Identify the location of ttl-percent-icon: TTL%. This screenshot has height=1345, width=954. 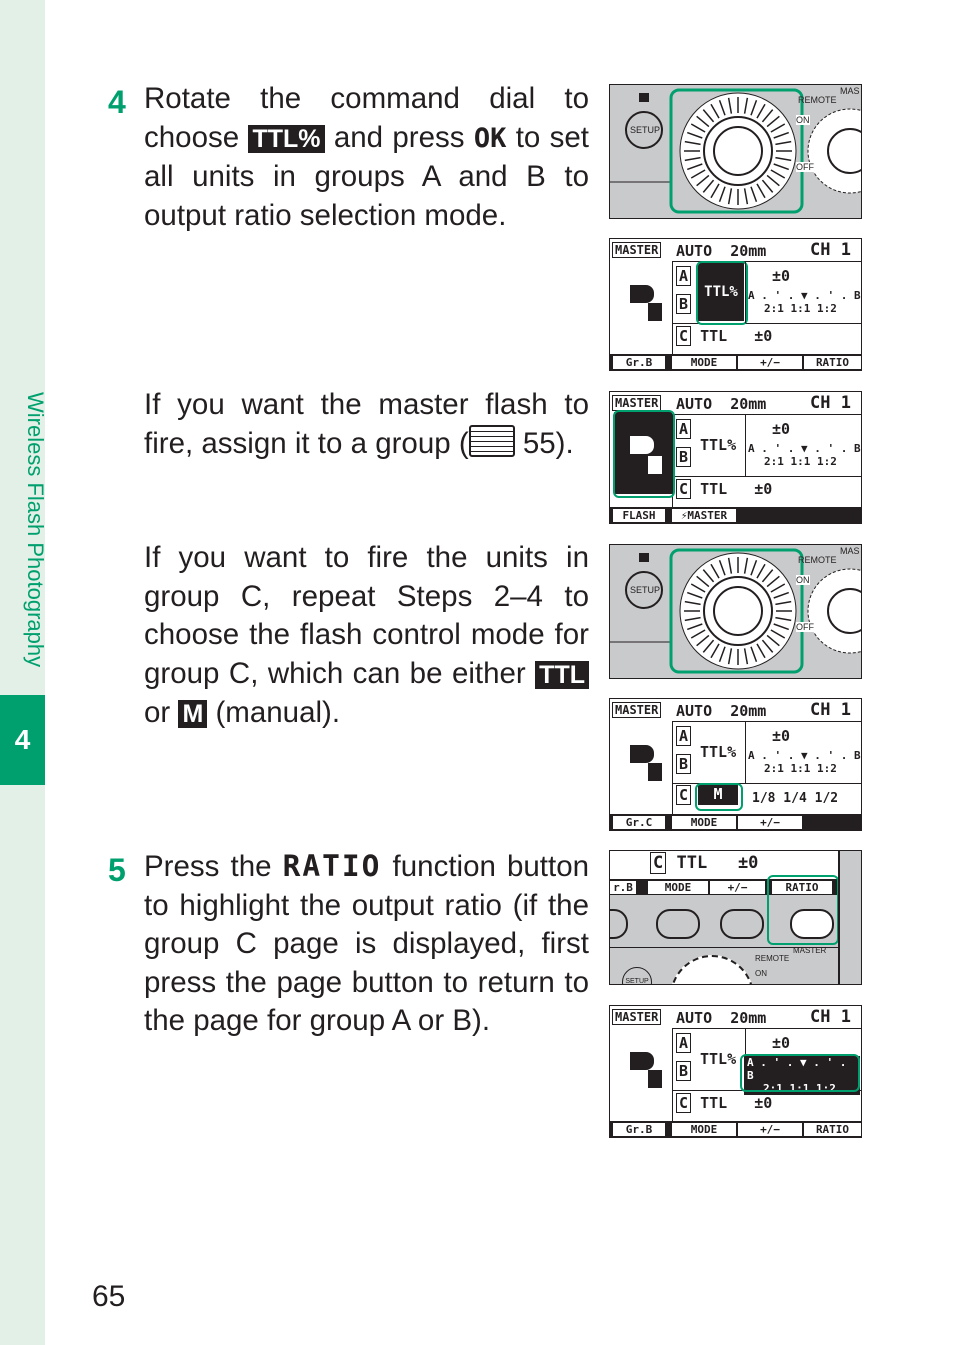
(286, 138).